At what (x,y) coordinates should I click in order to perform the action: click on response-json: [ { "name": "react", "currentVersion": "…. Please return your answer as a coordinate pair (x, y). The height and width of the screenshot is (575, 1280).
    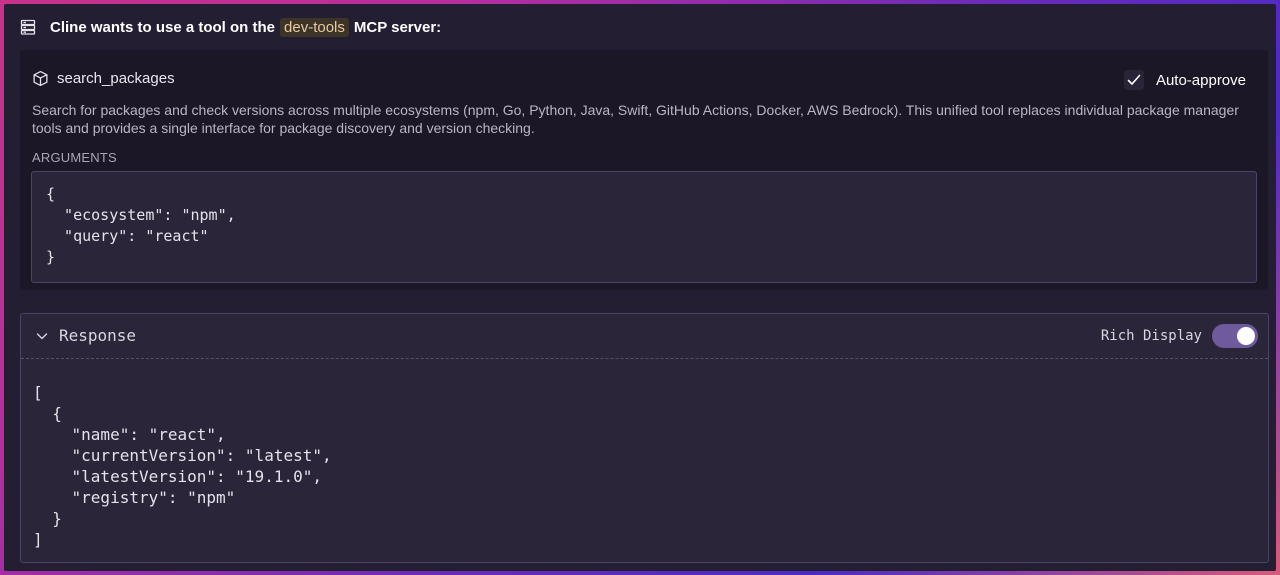
    Looking at the image, I should click on (182, 466).